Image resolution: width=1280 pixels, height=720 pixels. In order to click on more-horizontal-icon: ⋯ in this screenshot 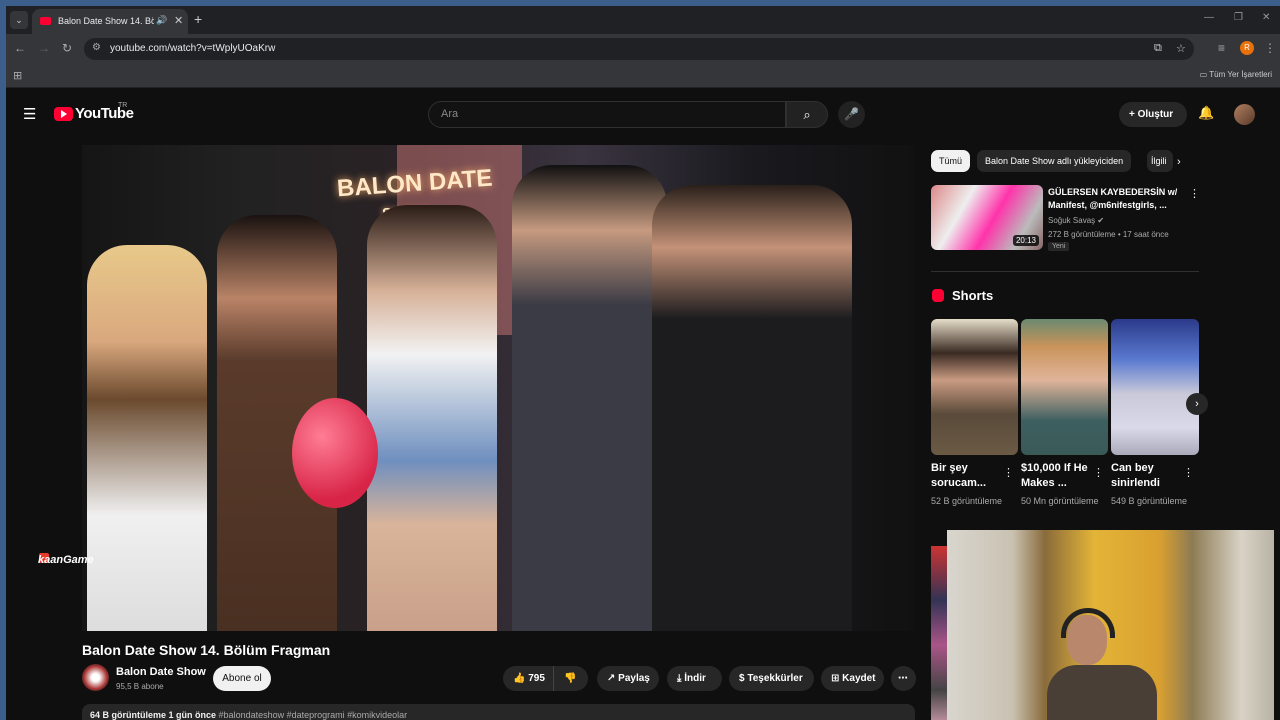, I will do `click(903, 678)`.